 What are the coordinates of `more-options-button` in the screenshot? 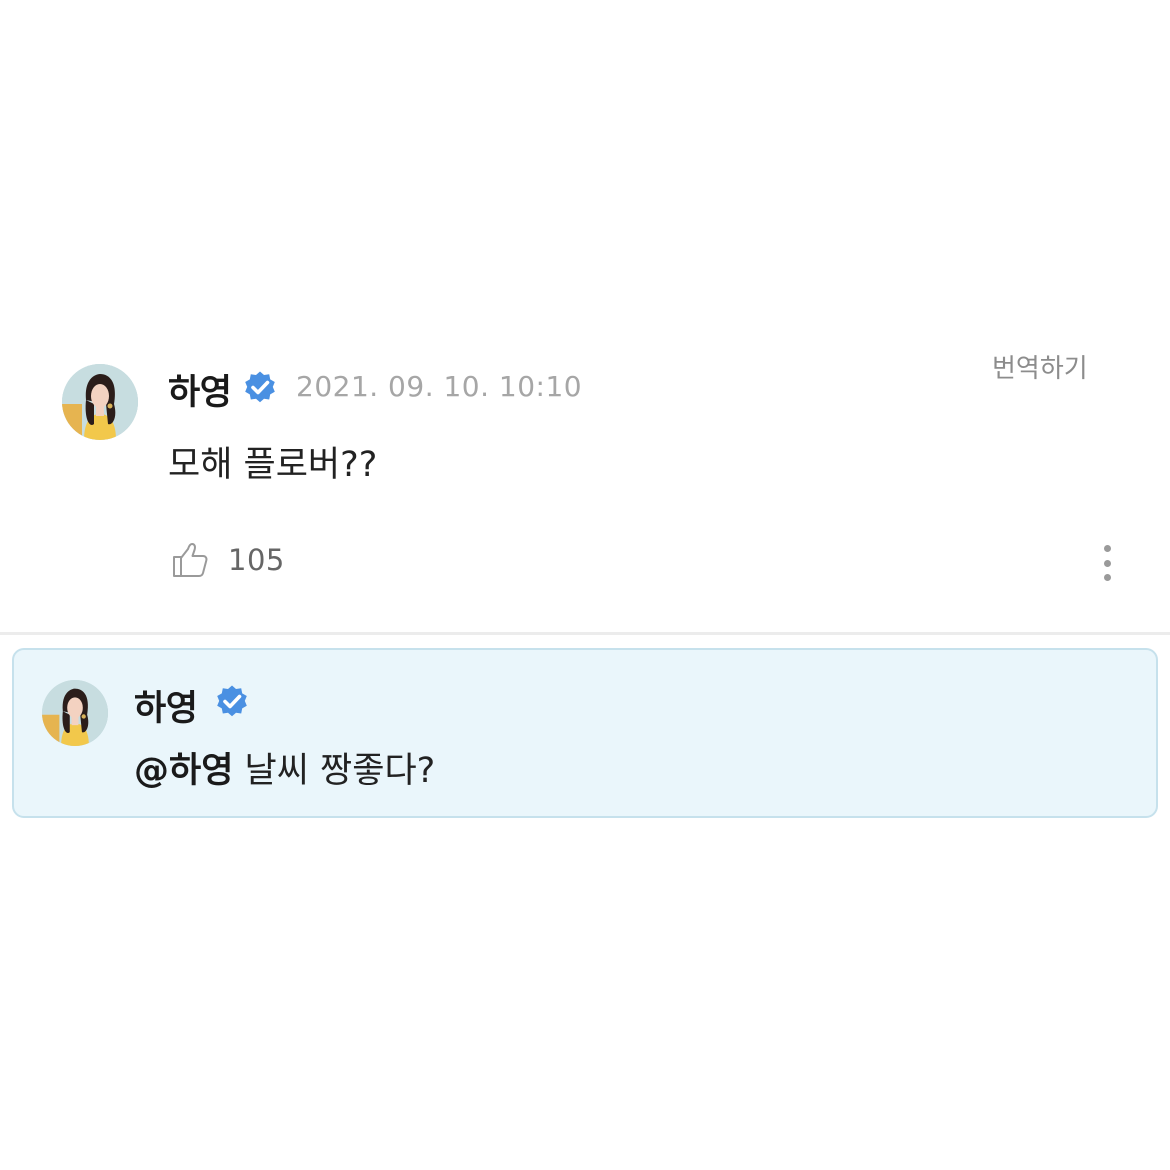 It's located at (1107, 563).